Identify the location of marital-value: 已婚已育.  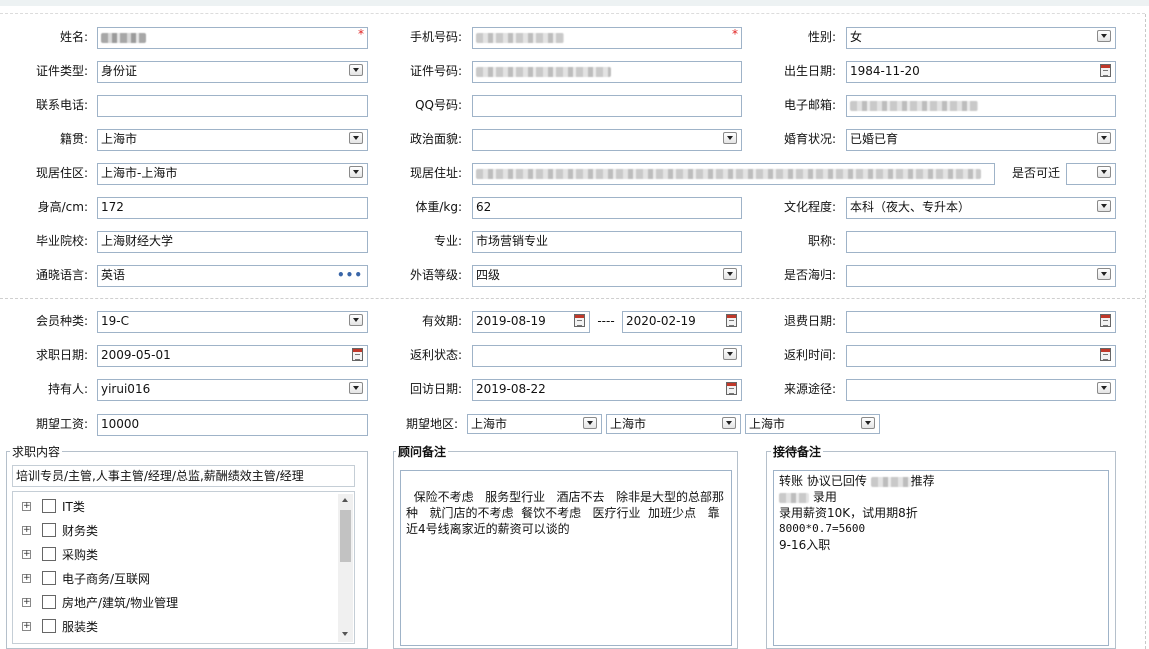
(874, 139).